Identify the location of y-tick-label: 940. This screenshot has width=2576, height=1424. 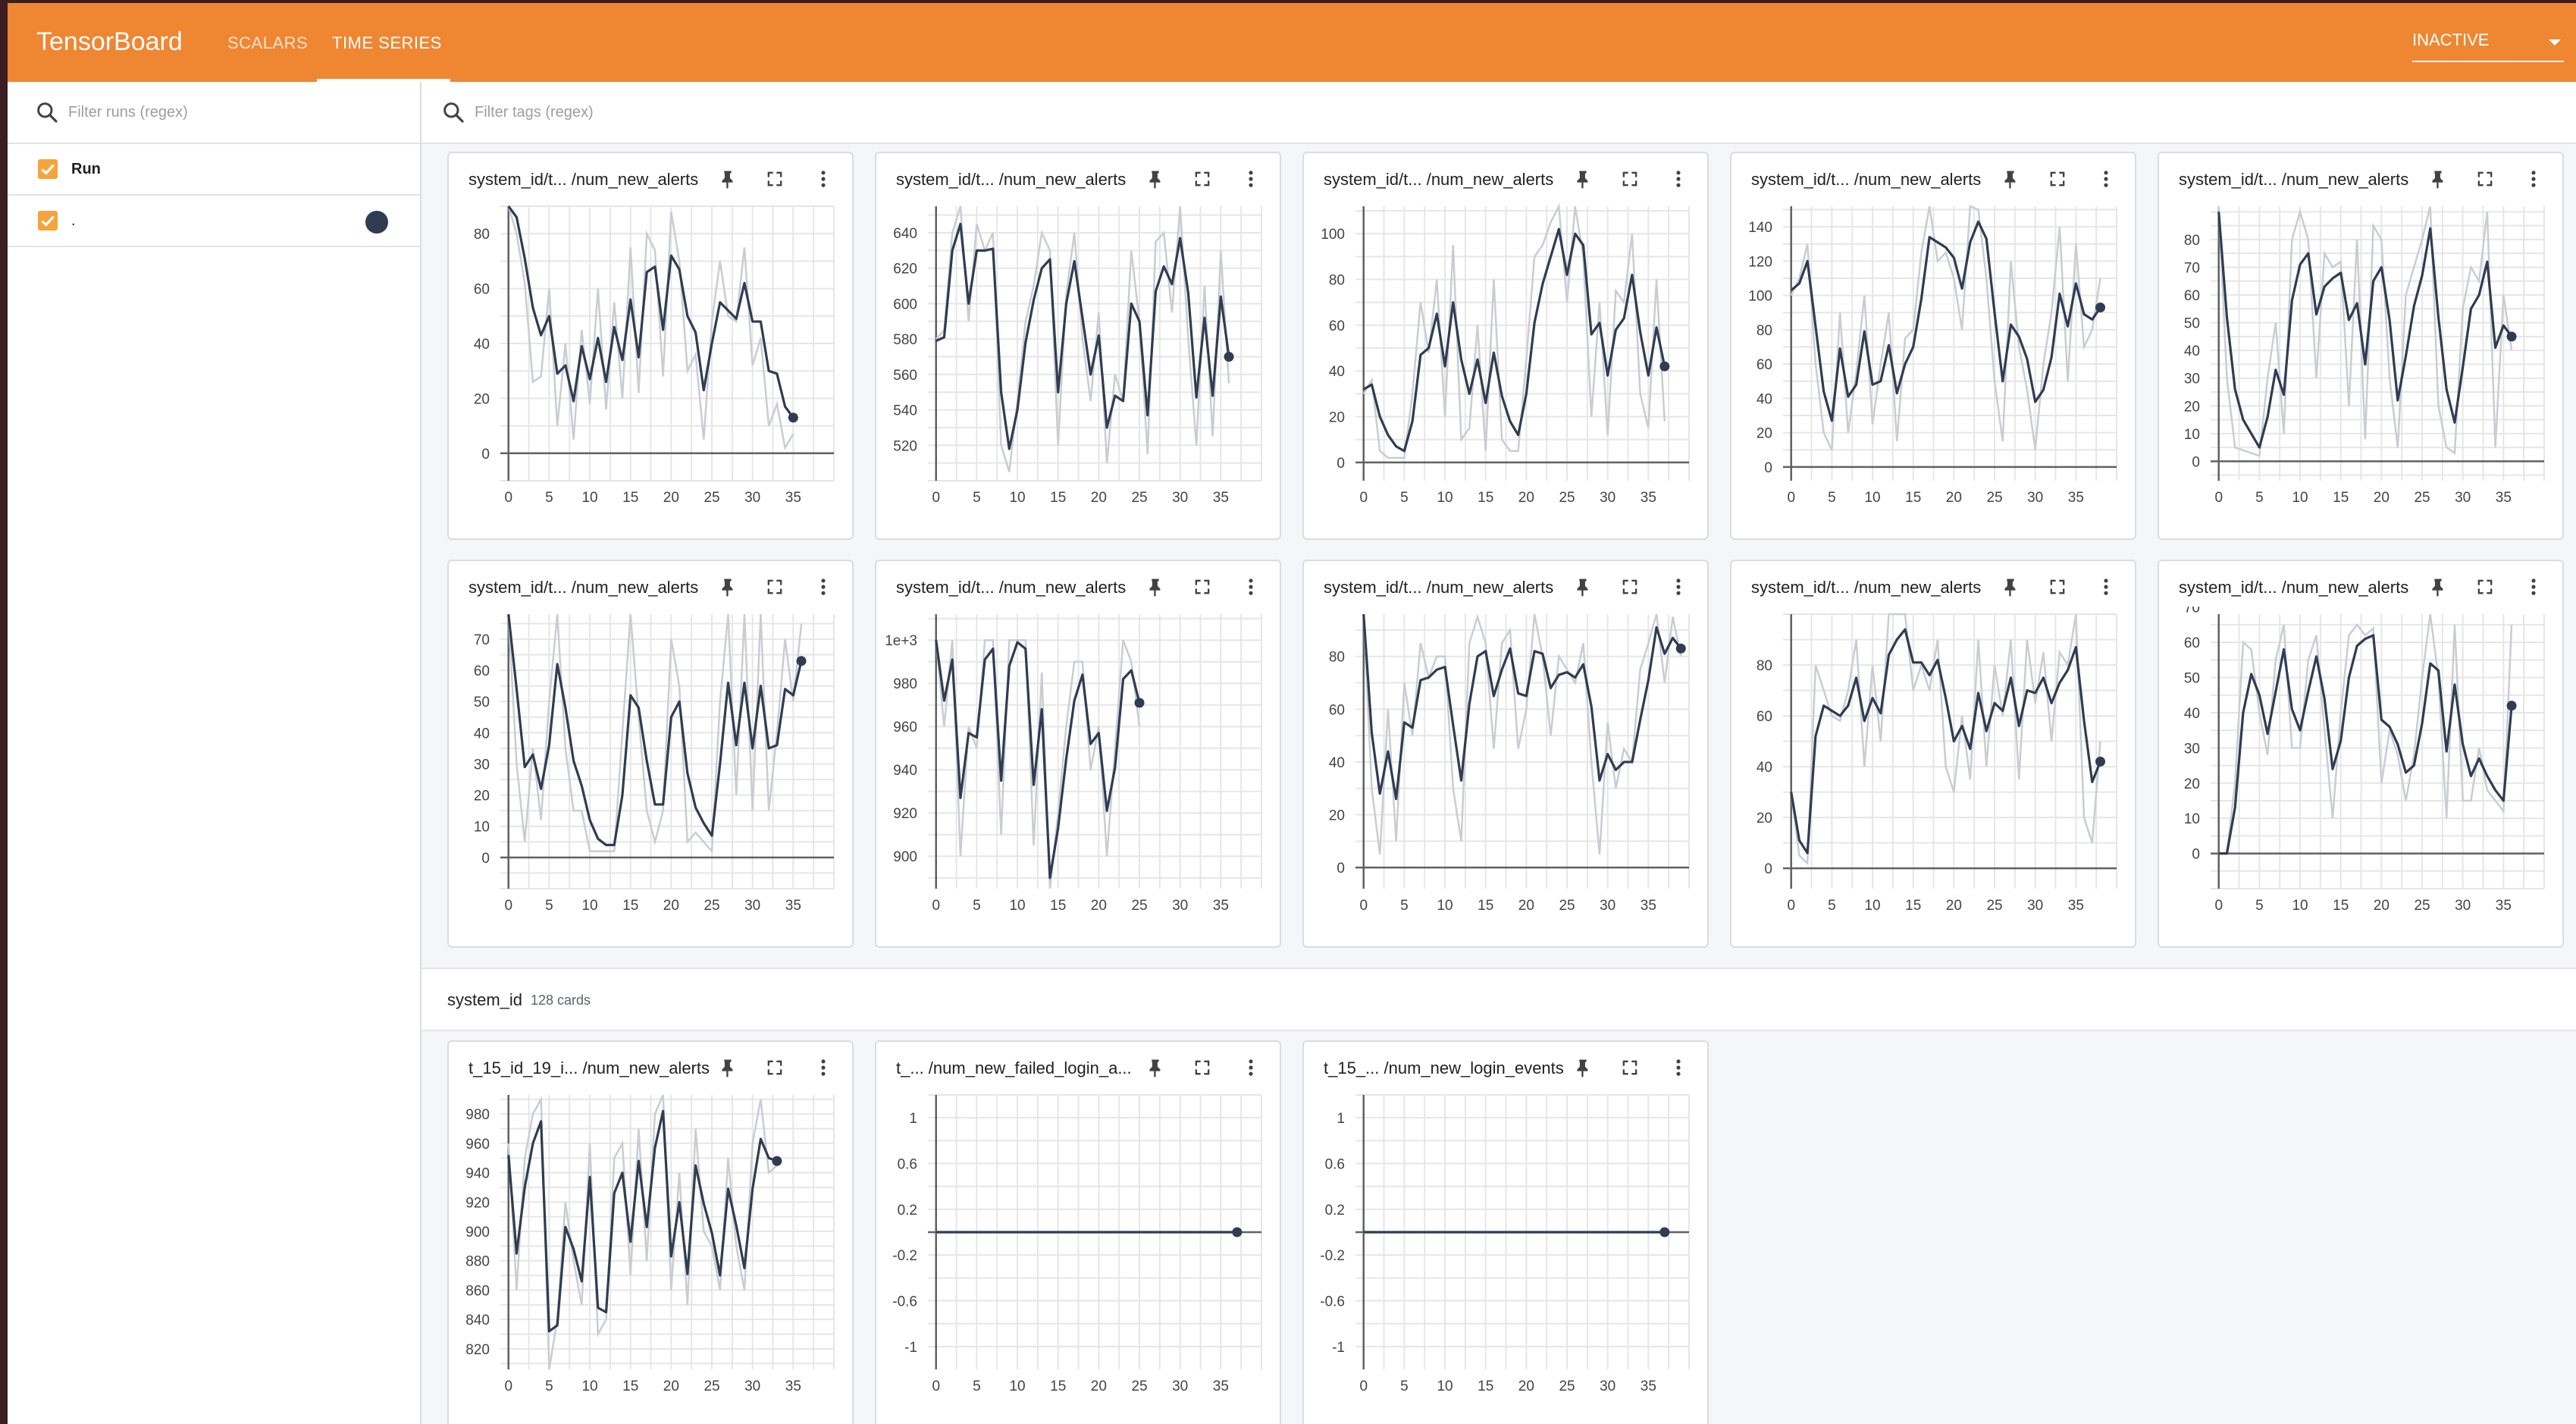
(478, 1174).